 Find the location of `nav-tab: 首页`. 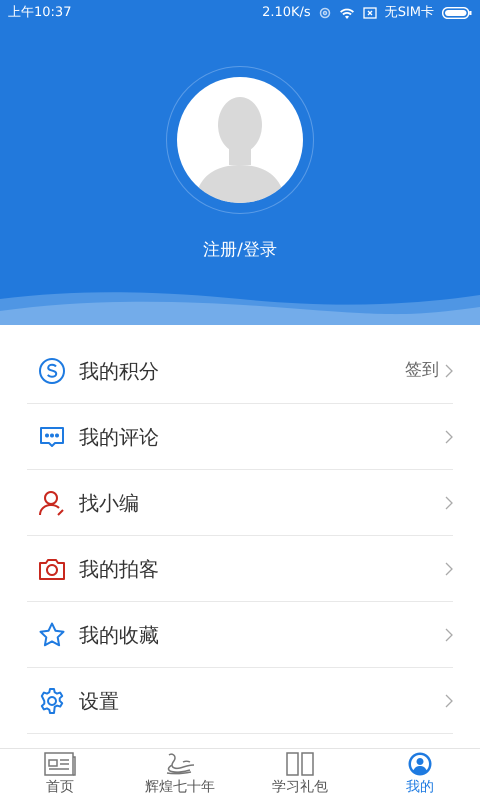

nav-tab: 首页 is located at coordinates (60, 774).